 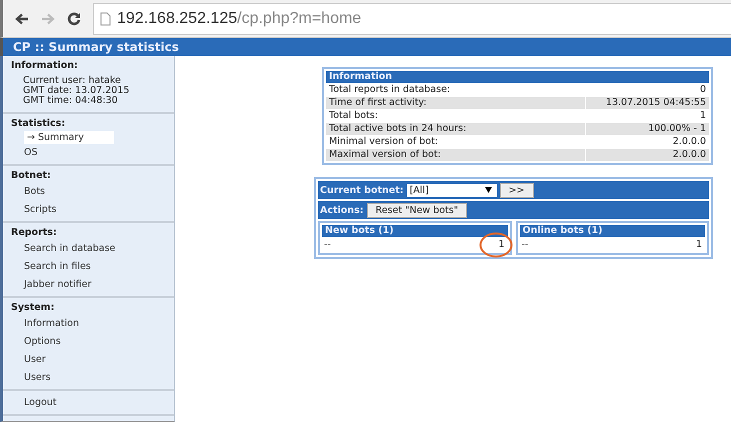 I want to click on section-heading: Information:, so click(x=44, y=66).